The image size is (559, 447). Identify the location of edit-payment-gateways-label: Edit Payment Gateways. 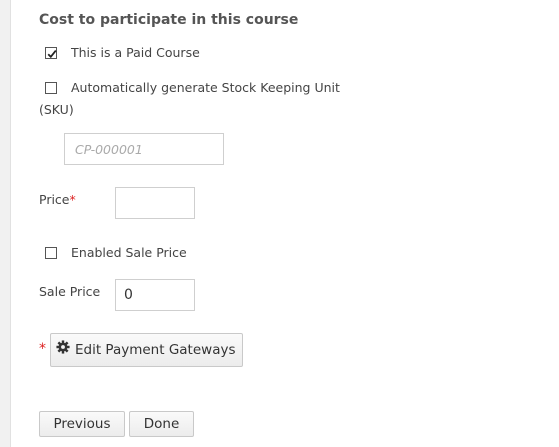
(155, 350).